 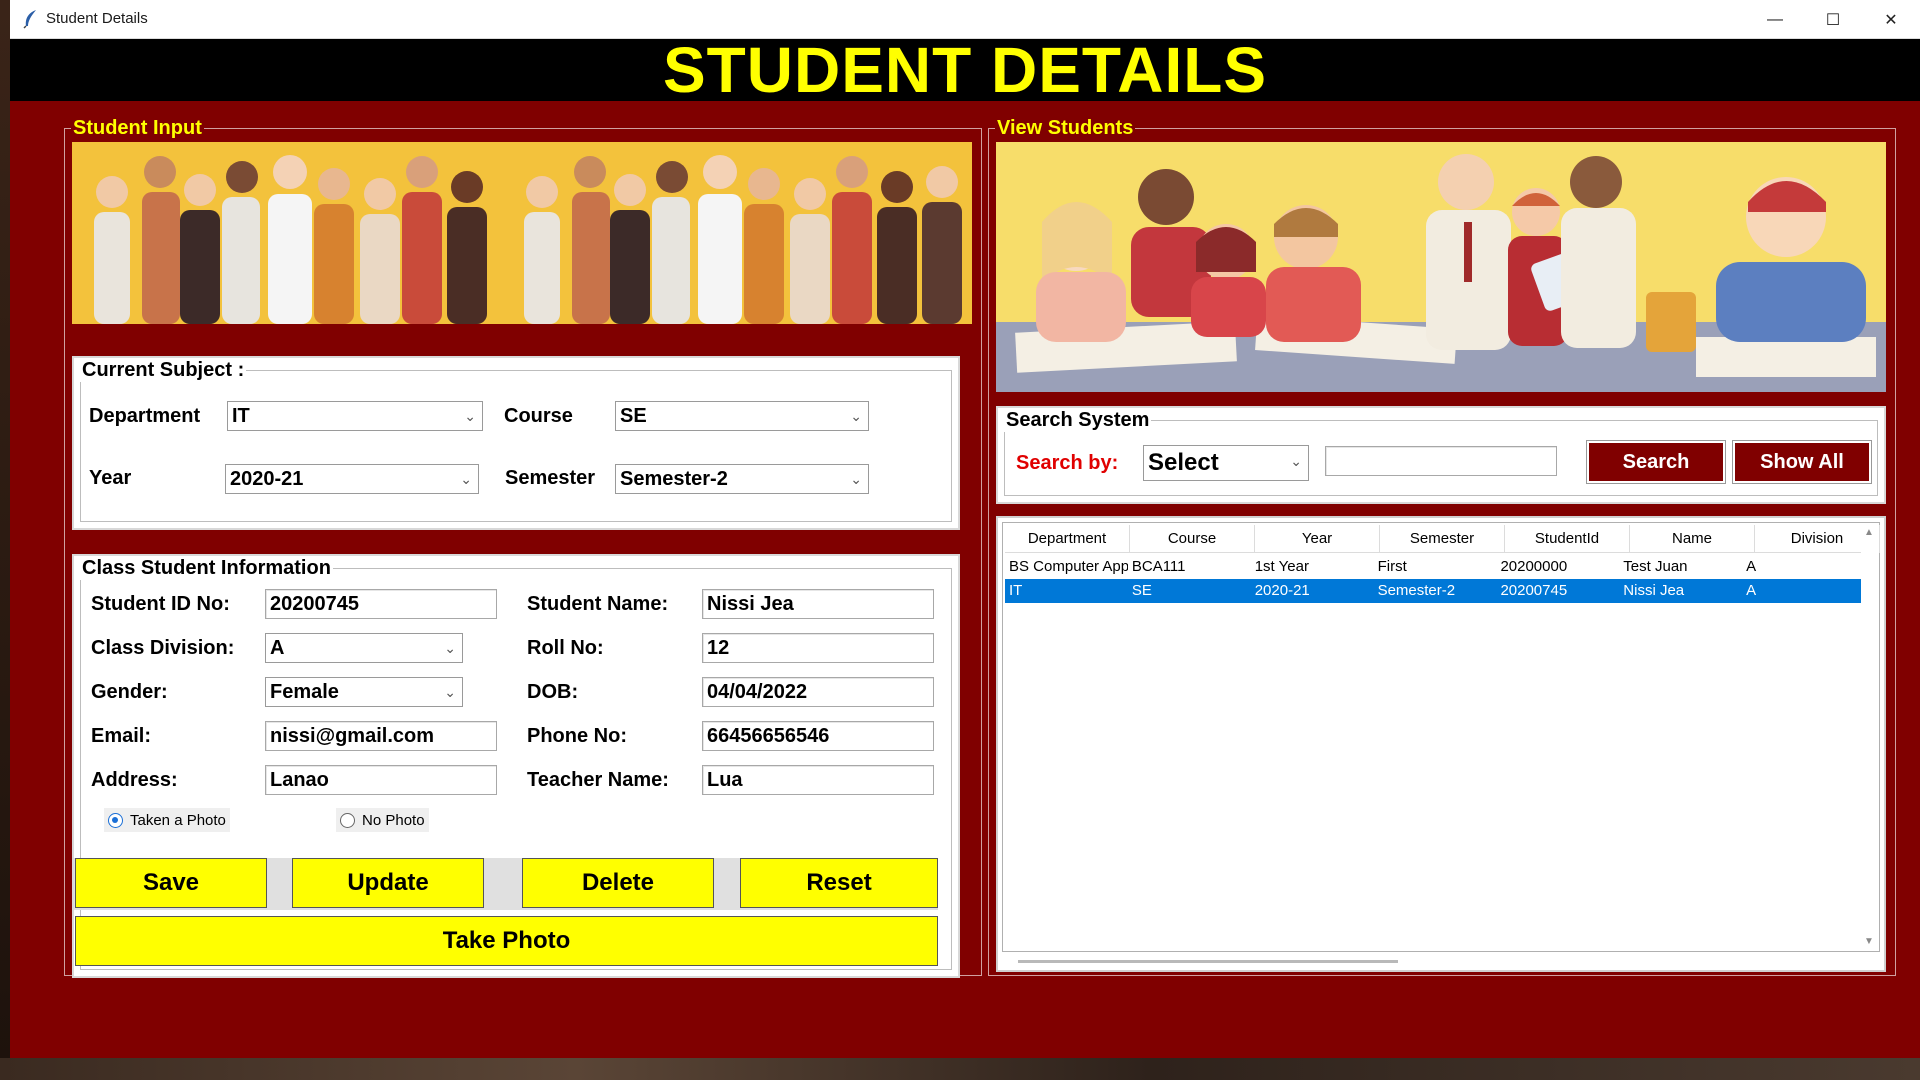 What do you see at coordinates (1654, 590) in the screenshot?
I see `table-cell: Nissi Jea` at bounding box center [1654, 590].